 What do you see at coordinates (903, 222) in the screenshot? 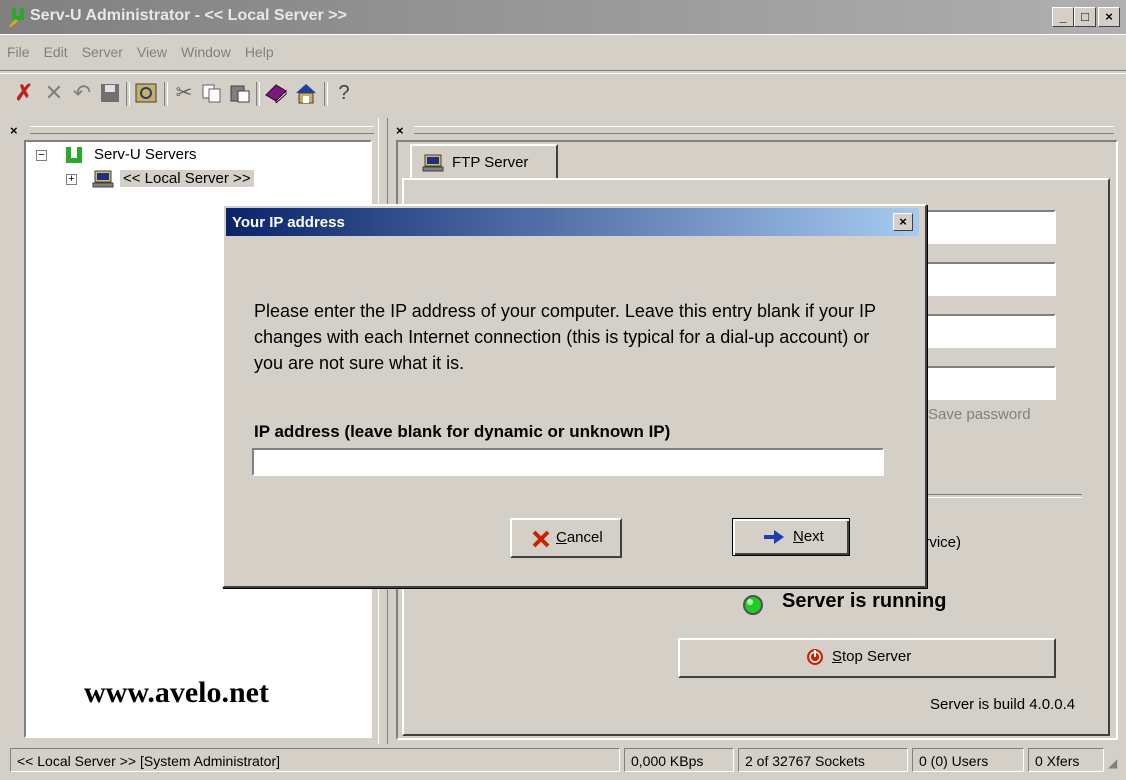
I see `dialog-close-button: ×` at bounding box center [903, 222].